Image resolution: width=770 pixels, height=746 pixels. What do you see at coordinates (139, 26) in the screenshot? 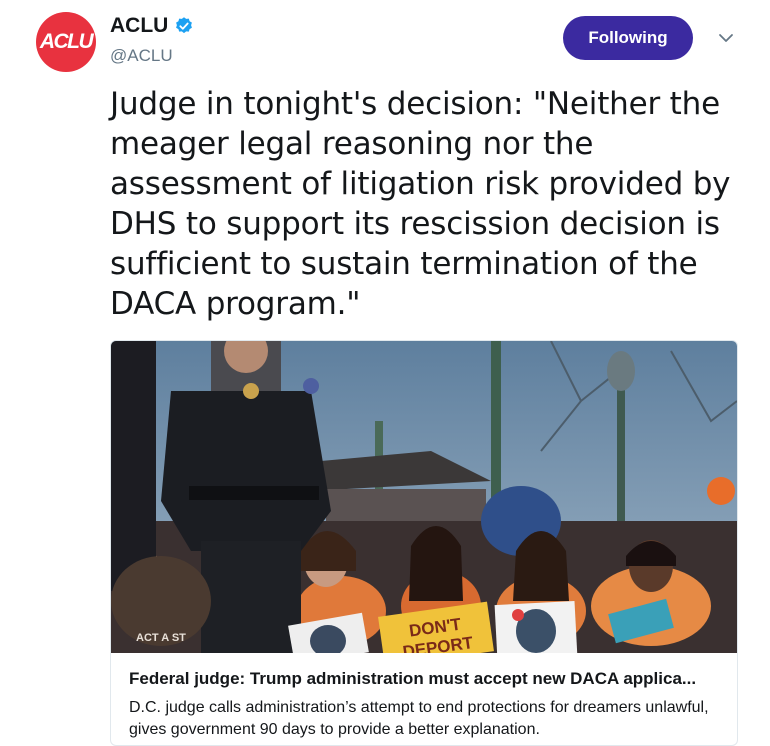
I see `display-name: ACLU` at bounding box center [139, 26].